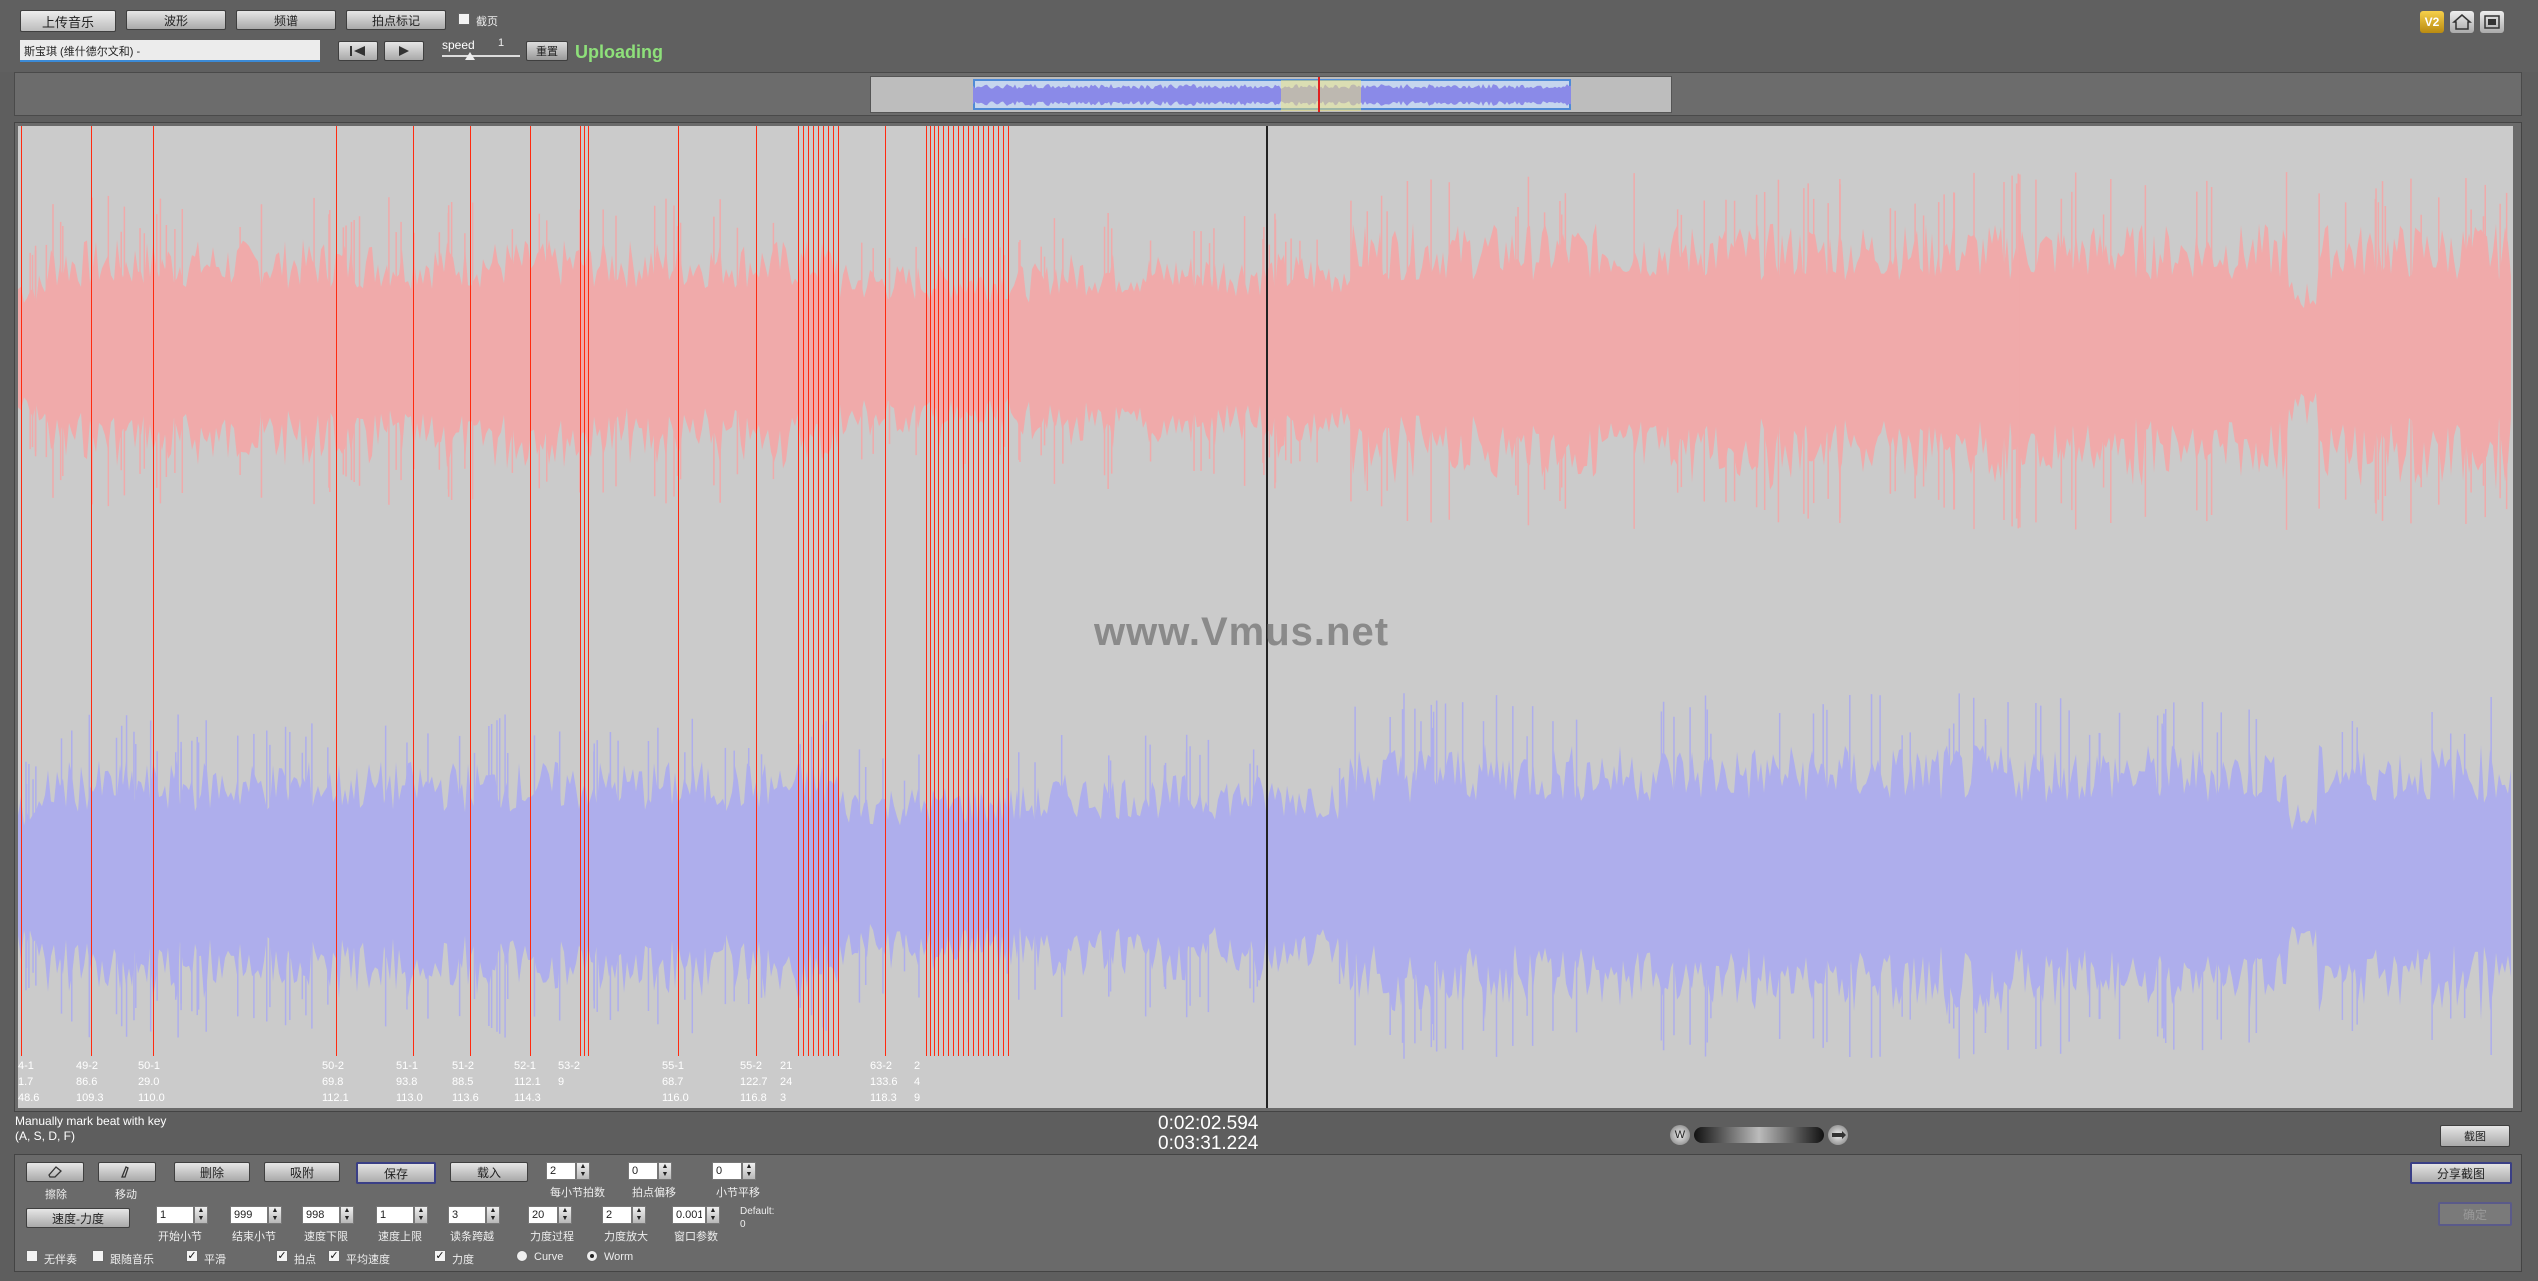 The image size is (2538, 1281). What do you see at coordinates (68, 21) in the screenshot?
I see `upload-music-button: 上传音乐` at bounding box center [68, 21].